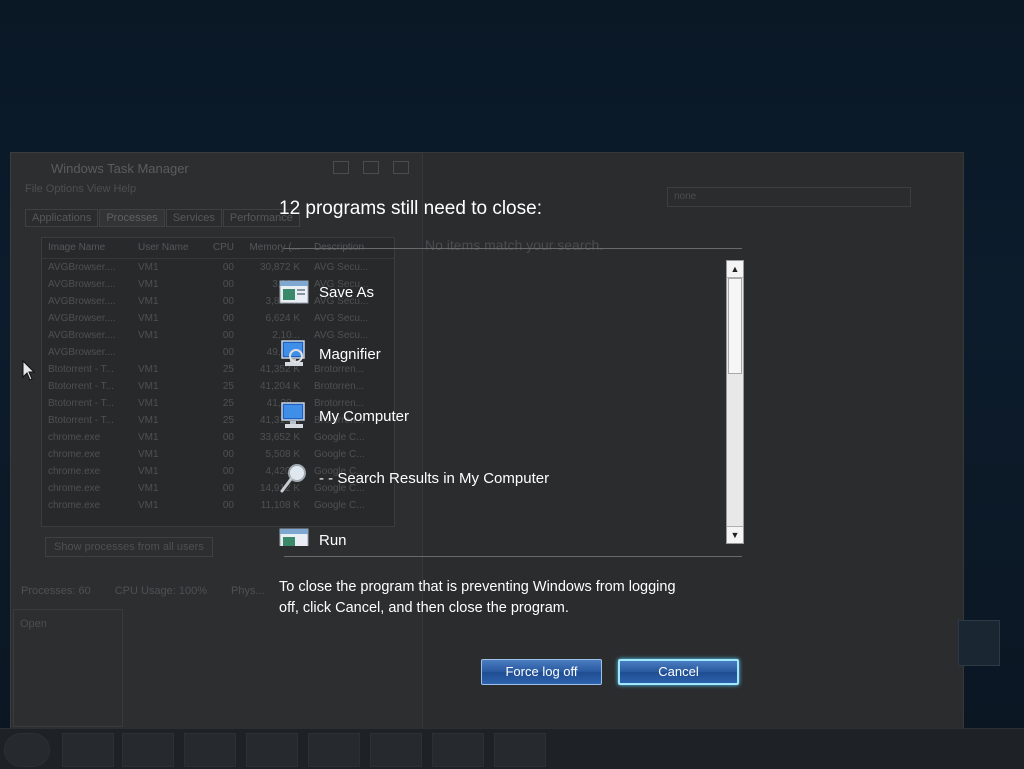  Describe the element at coordinates (678, 672) in the screenshot. I see `cancel-button: Cancel` at that location.